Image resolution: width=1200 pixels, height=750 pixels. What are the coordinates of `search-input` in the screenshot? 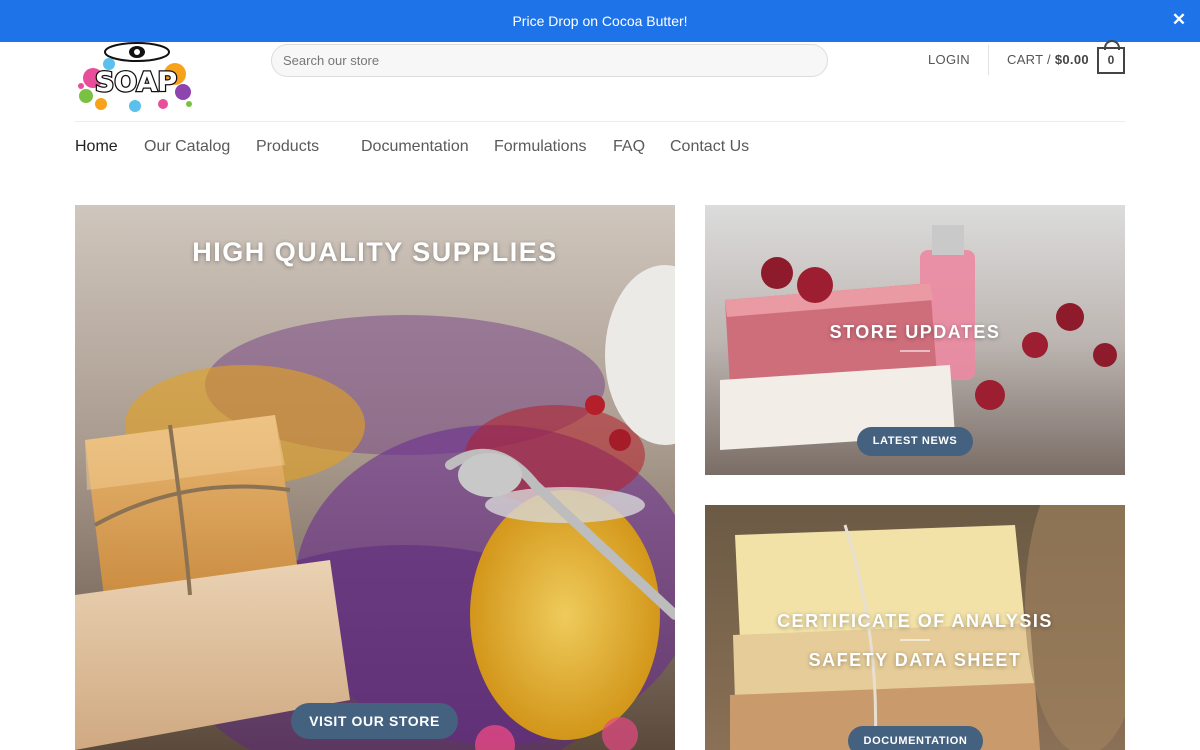 It's located at (549, 60).